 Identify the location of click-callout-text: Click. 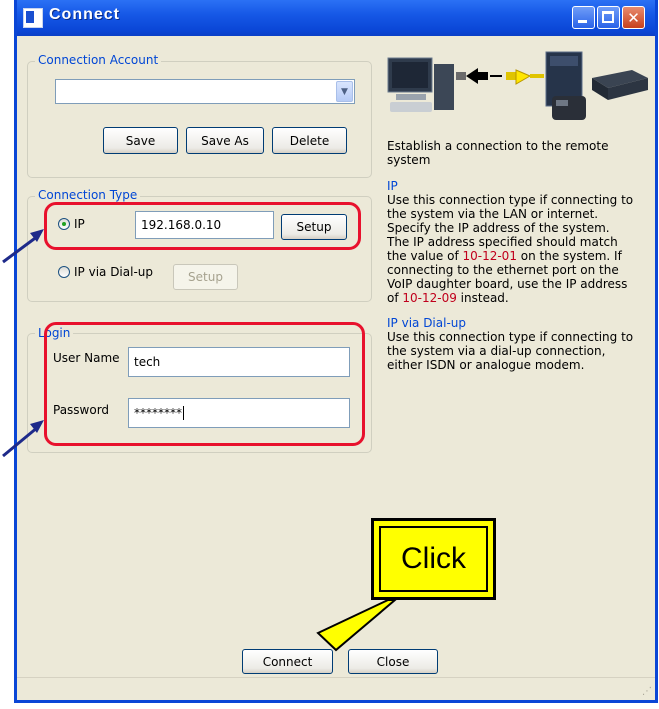
(433, 559).